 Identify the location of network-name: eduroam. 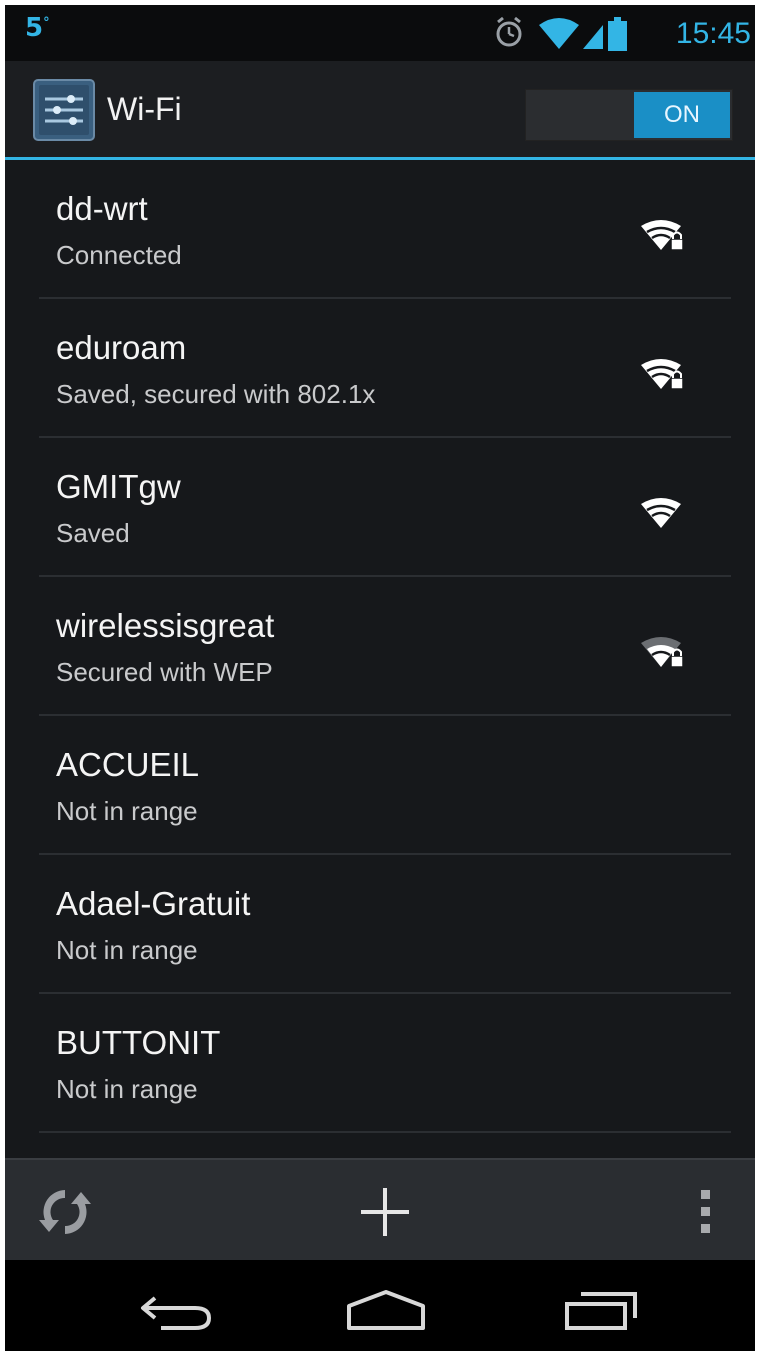
(121, 347).